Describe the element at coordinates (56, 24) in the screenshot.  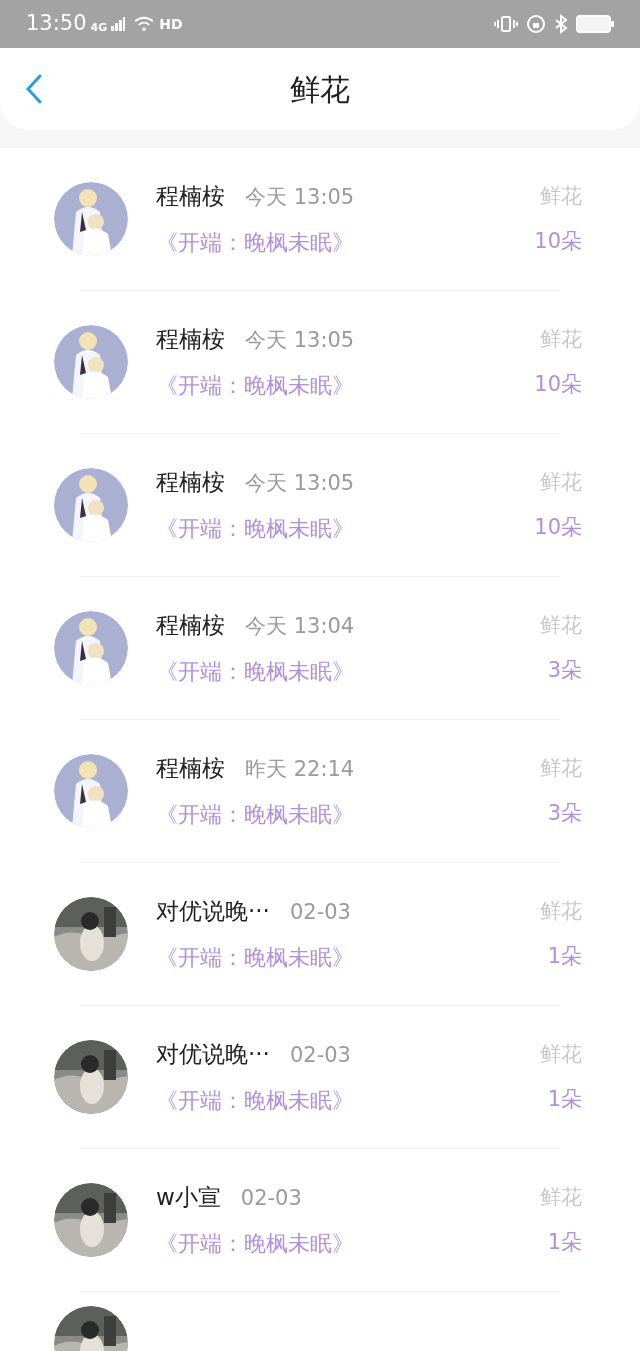
I see `clock: 13:50` at that location.